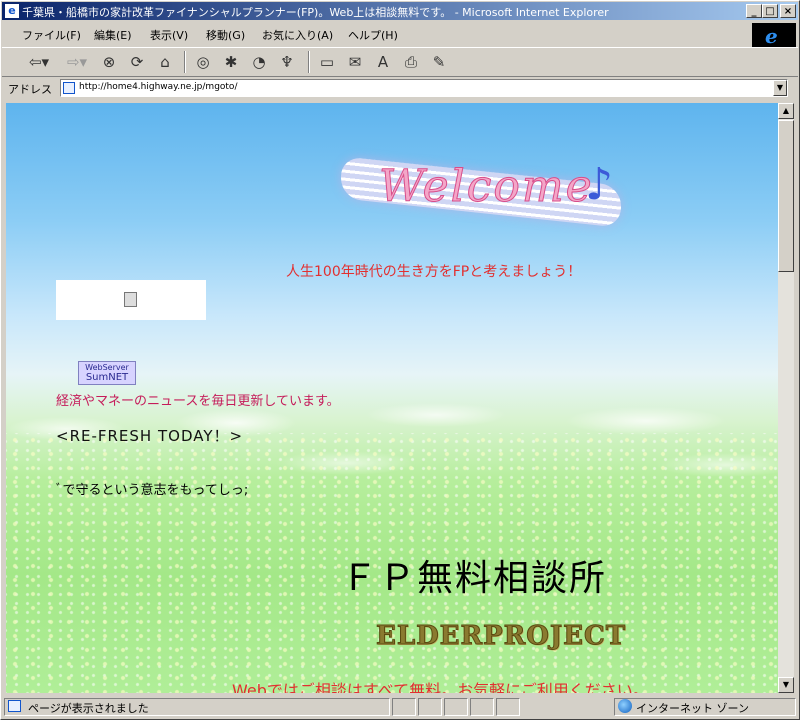 The width and height of the screenshot is (800, 720). What do you see at coordinates (439, 62) in the screenshot?
I see `edit-icon: ✎` at bounding box center [439, 62].